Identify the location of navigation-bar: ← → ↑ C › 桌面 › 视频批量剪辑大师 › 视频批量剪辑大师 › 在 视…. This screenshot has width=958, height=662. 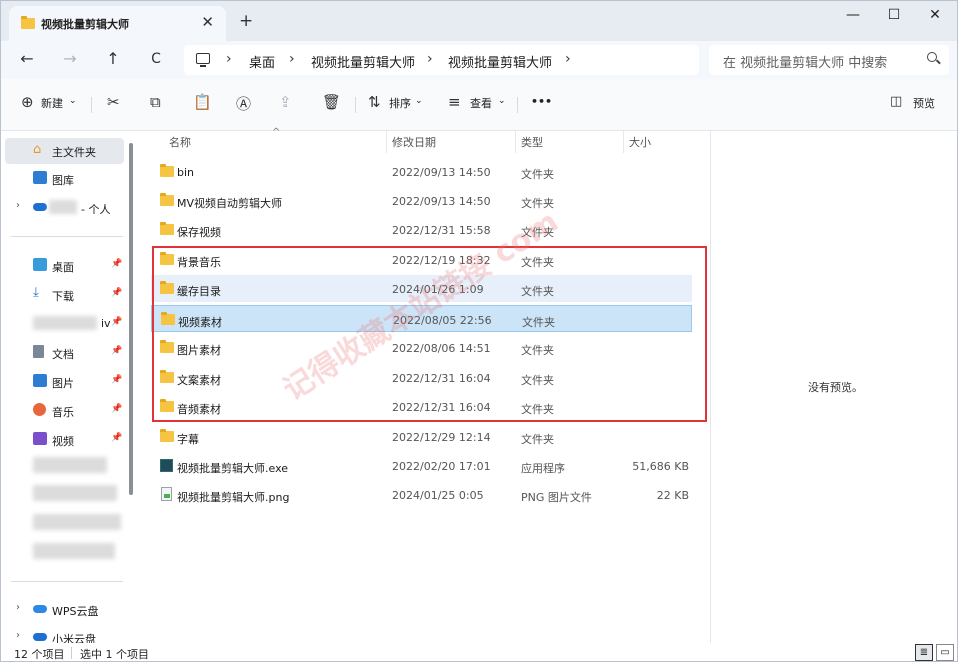
(479, 60).